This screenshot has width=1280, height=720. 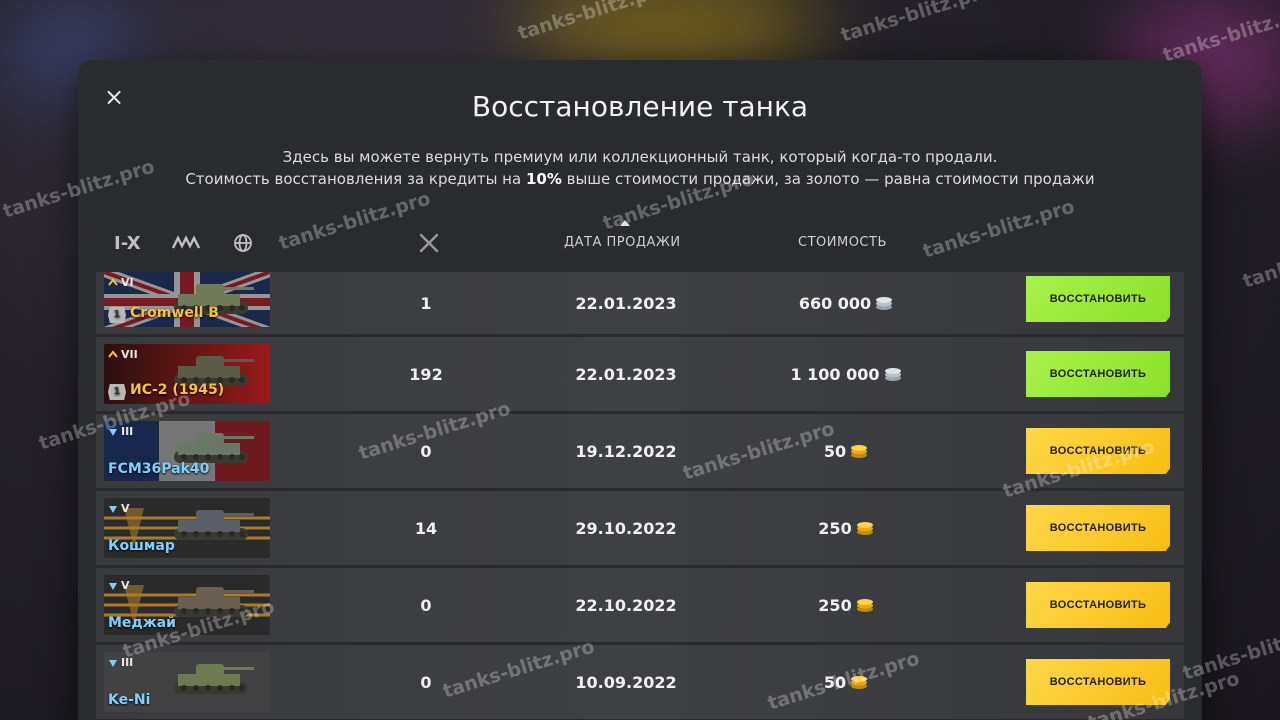 I want to click on tank-name: Ke-Ni, so click(x=129, y=700).